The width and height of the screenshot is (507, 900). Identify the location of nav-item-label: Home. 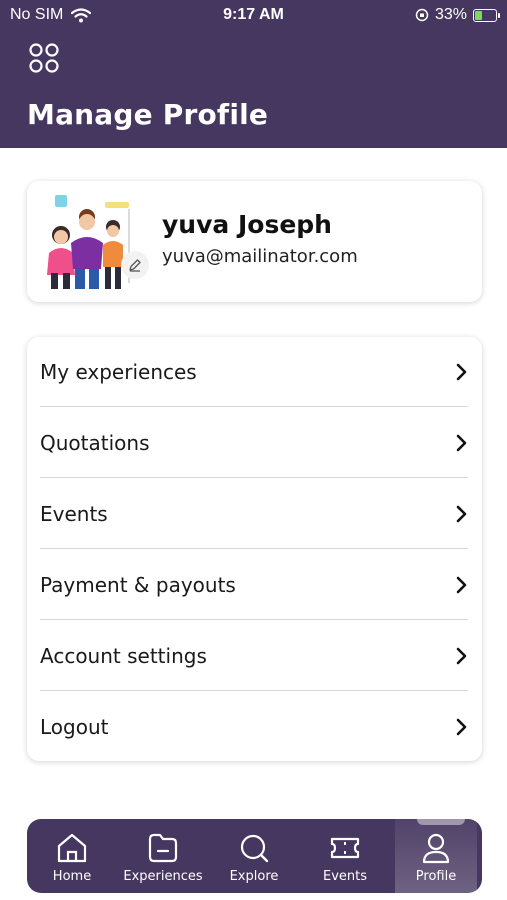
(72, 876).